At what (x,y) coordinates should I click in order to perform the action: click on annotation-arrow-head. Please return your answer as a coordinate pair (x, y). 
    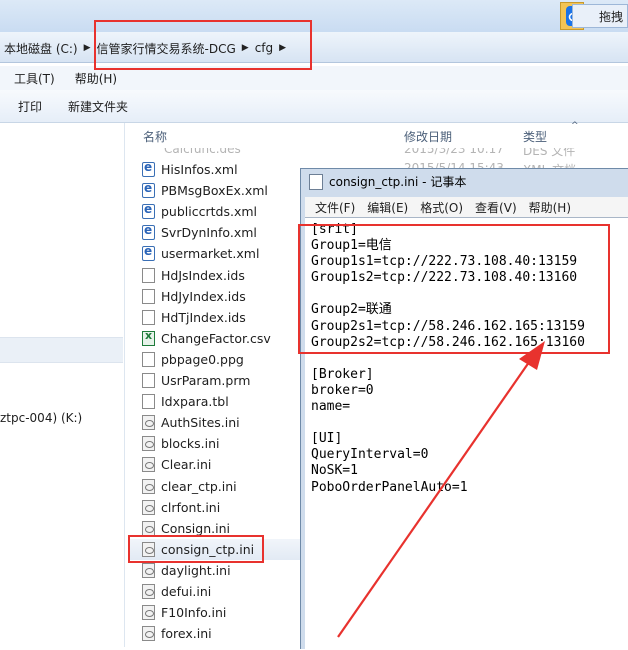
    Looking at the image, I should click on (532, 355).